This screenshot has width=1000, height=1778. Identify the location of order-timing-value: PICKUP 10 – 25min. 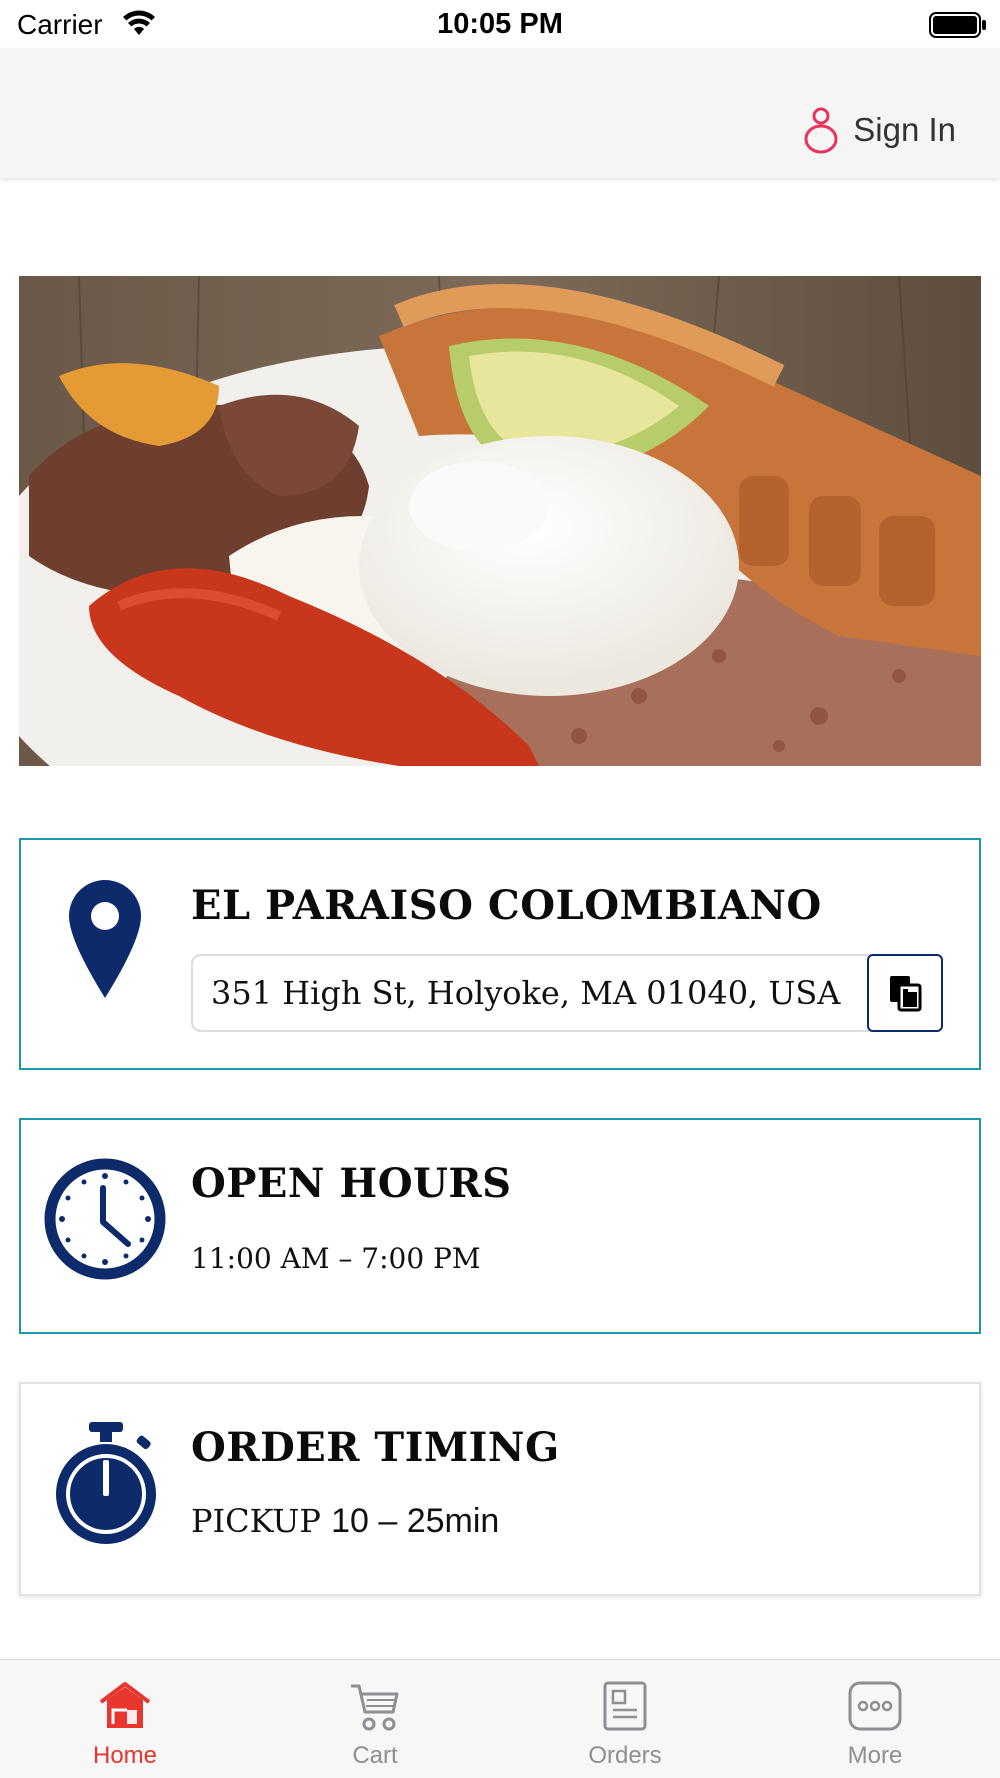
(345, 1521).